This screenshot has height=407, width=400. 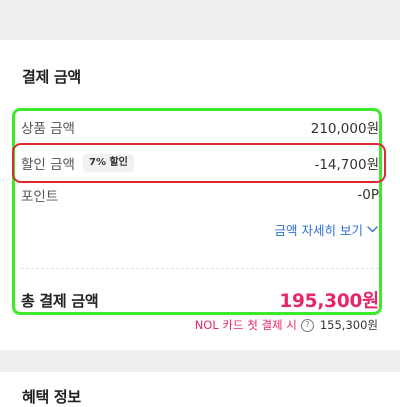 I want to click on discount-label-group: 할인 금액 7% 할인, so click(x=77, y=163).